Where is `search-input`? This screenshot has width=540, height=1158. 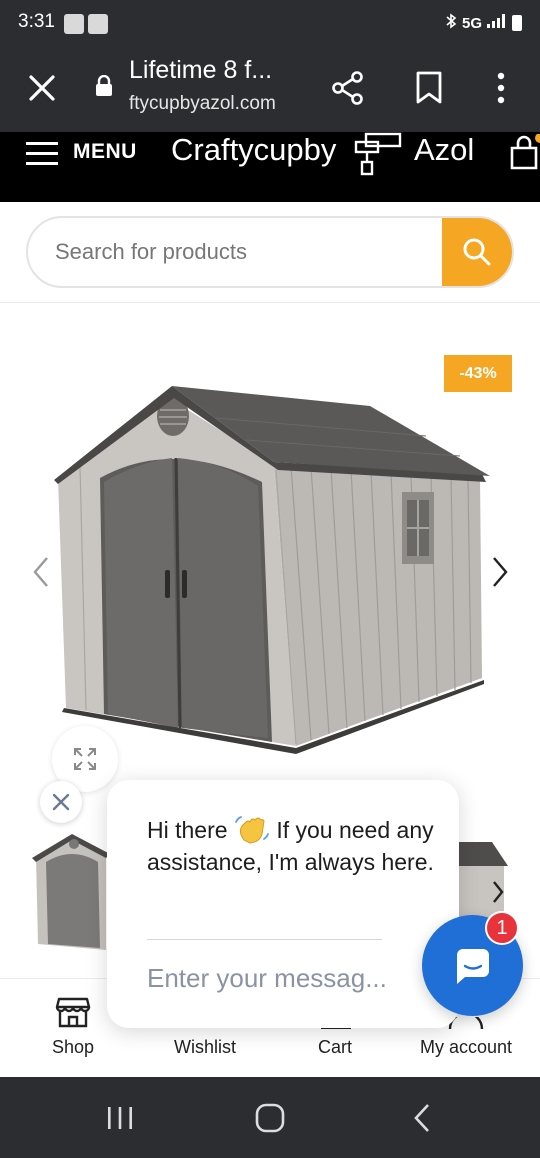 search-input is located at coordinates (237, 252).